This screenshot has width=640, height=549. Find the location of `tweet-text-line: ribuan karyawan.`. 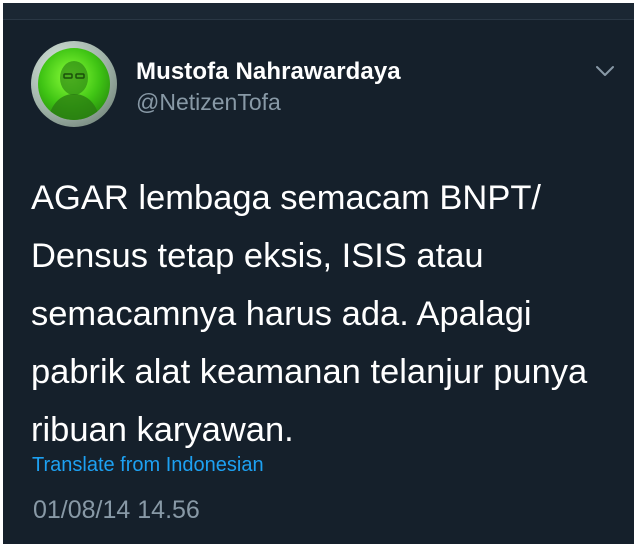

tweet-text-line: ribuan karyawan. is located at coordinates (162, 430).